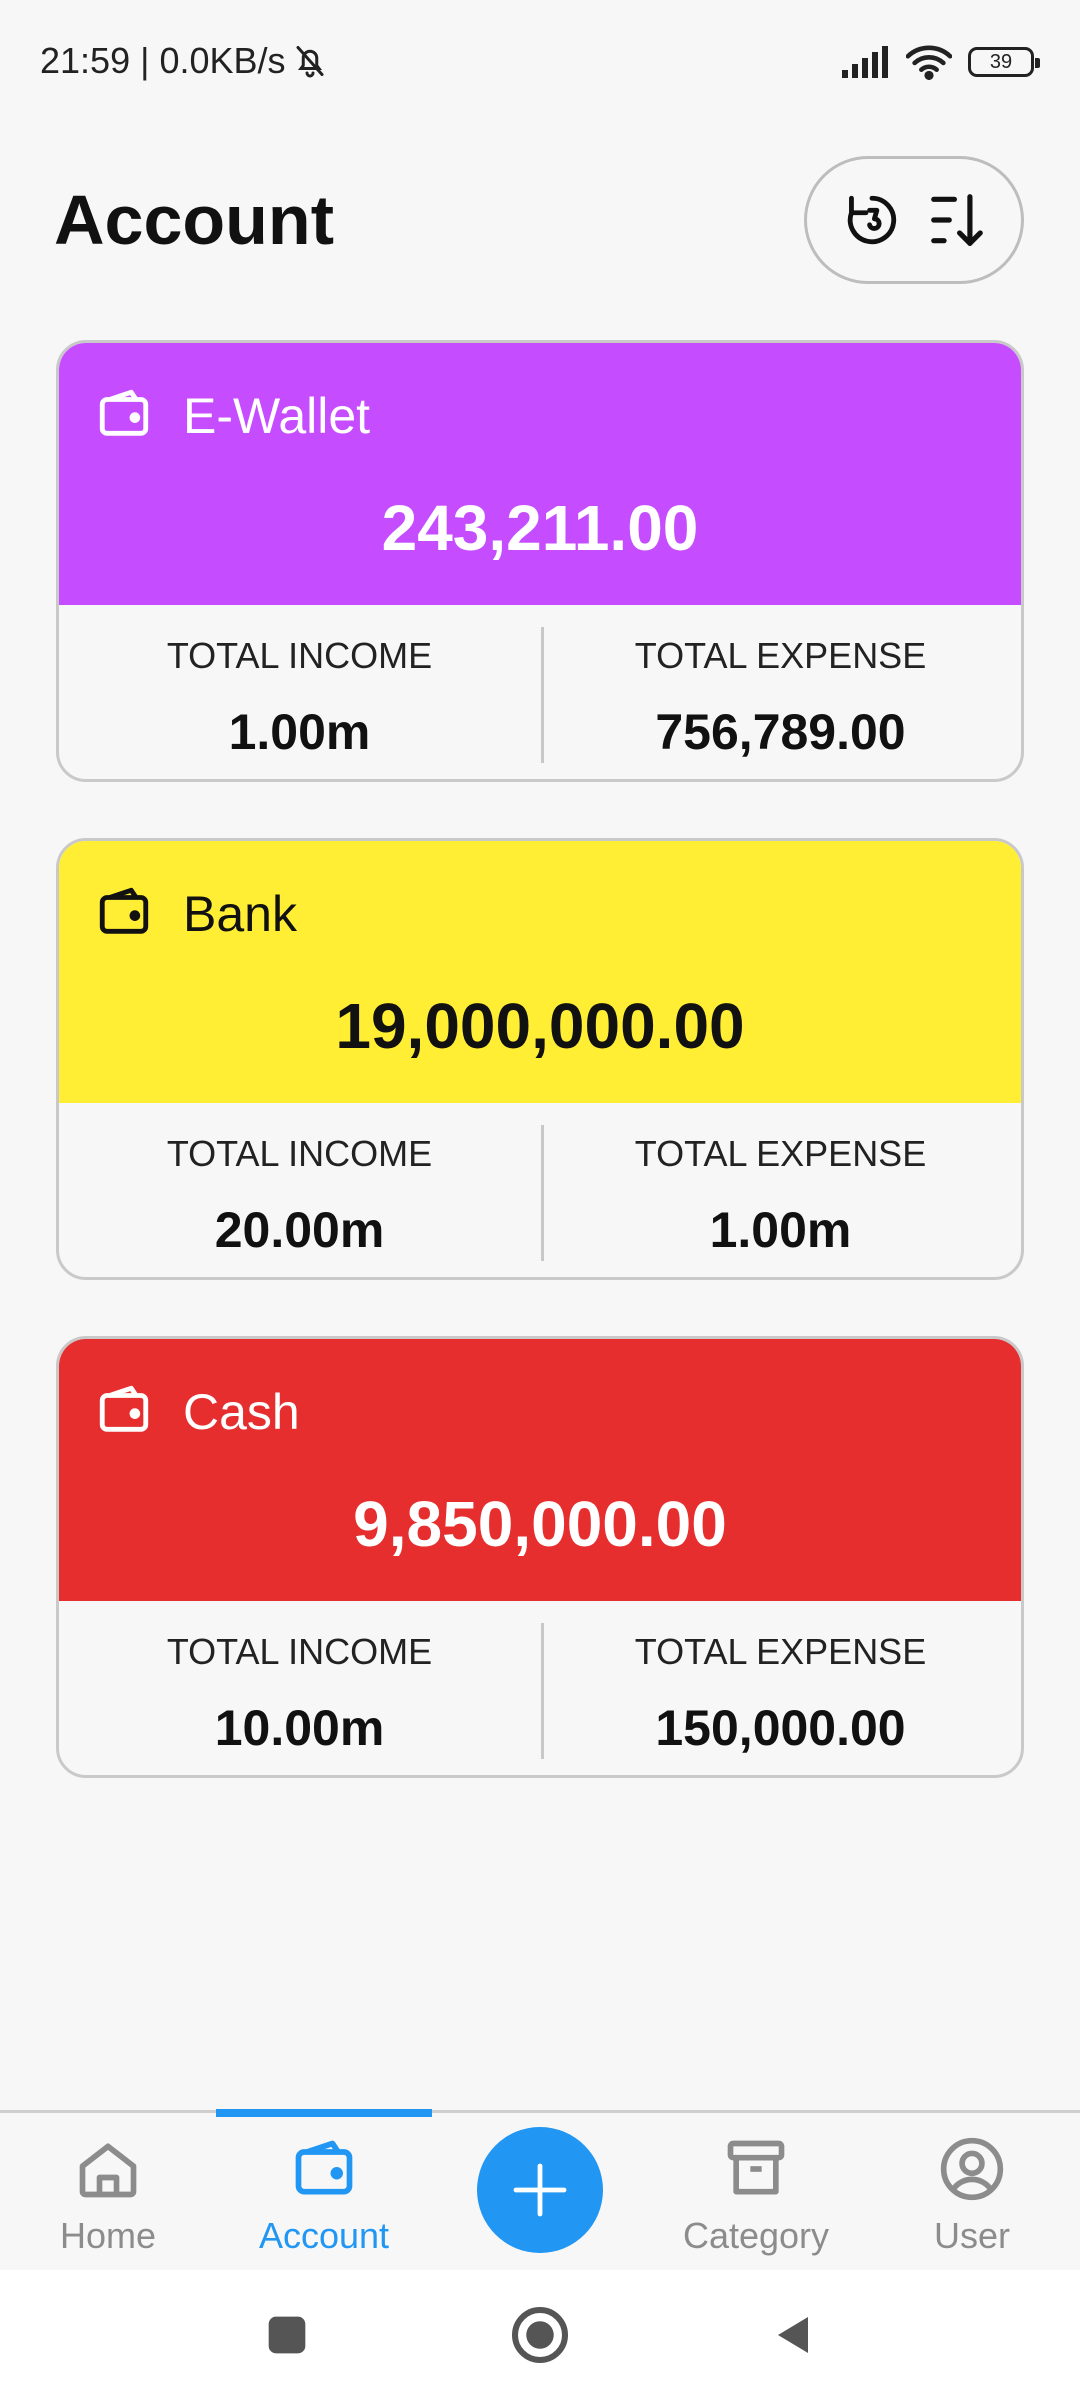  I want to click on expense-value: 756,789.00, so click(780, 732).